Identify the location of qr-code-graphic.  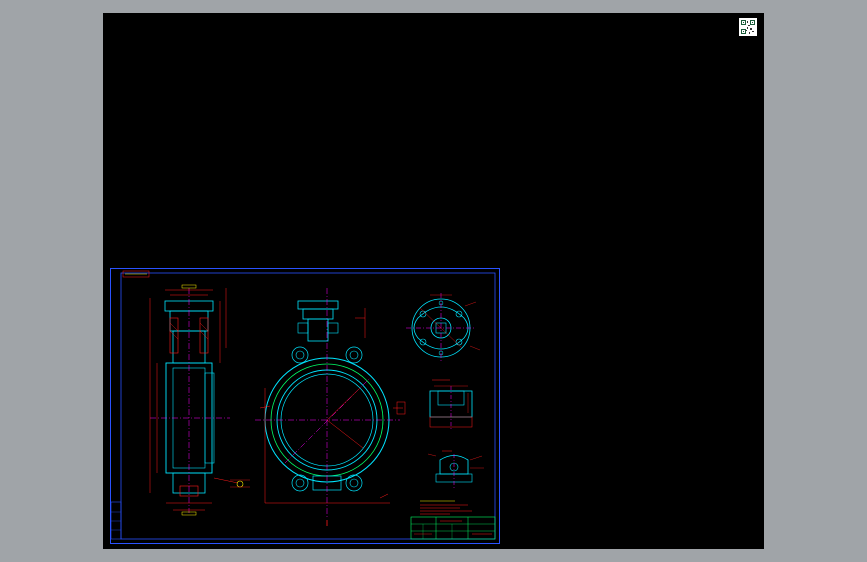
(748, 27).